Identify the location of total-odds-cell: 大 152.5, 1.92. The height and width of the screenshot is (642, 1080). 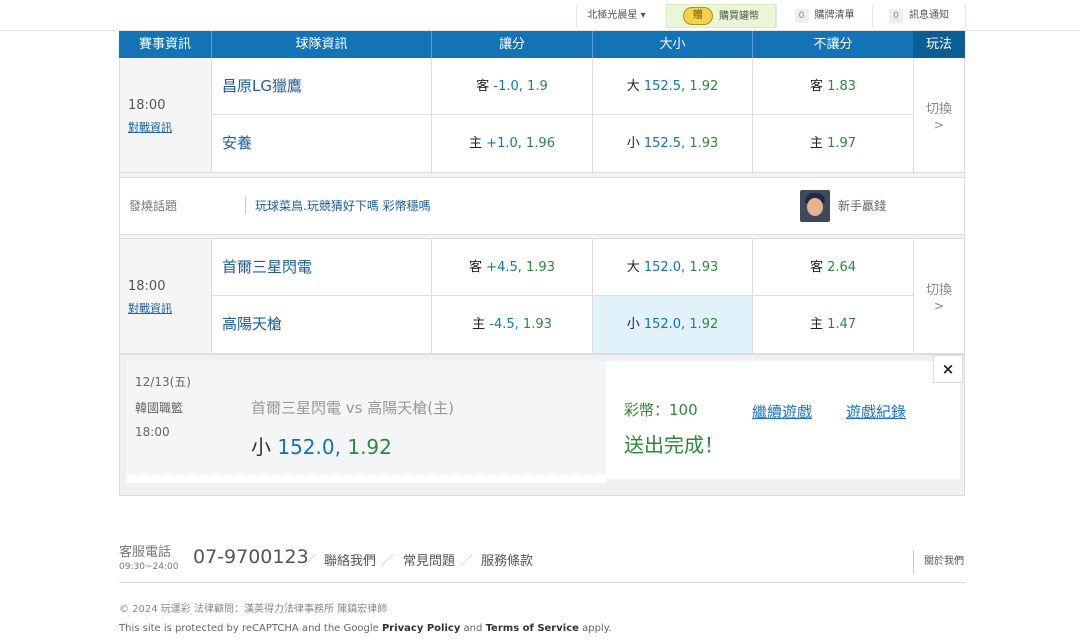
(673, 86).